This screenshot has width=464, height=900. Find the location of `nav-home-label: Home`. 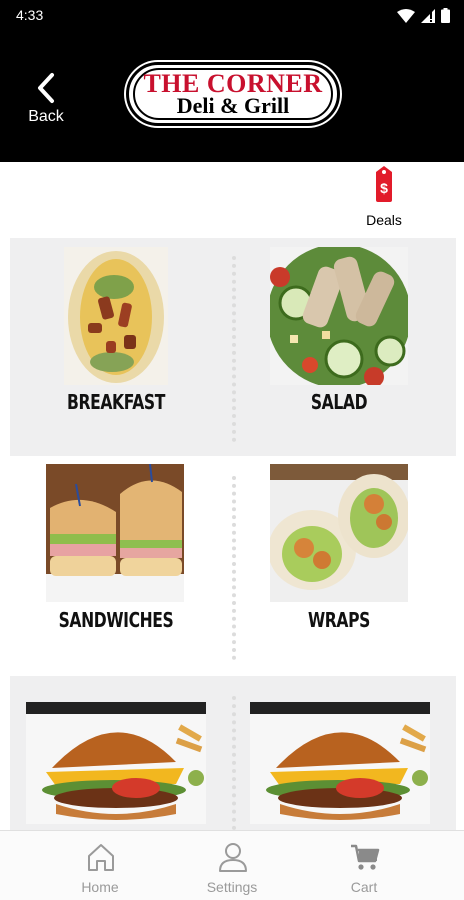

nav-home-label: Home is located at coordinates (100, 887).